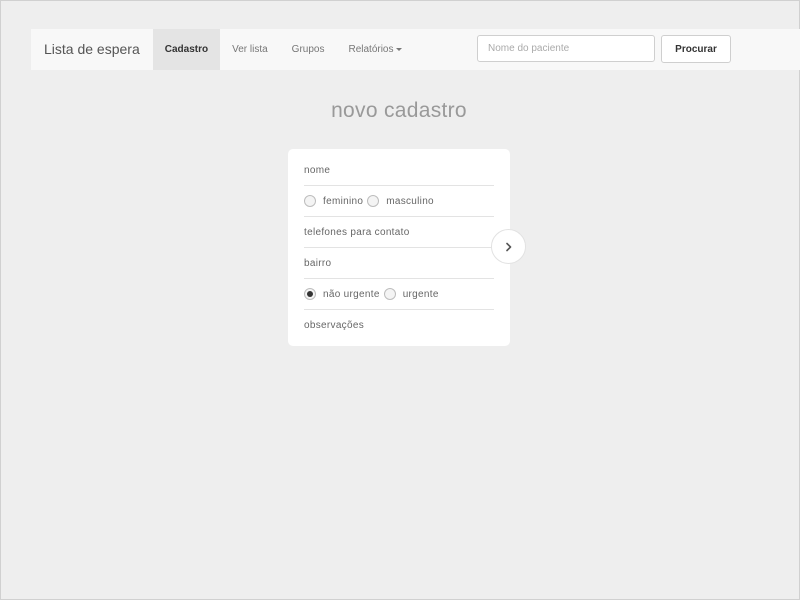 The width and height of the screenshot is (800, 600). What do you see at coordinates (343, 201) in the screenshot?
I see `radio-feminino-label: feminino` at bounding box center [343, 201].